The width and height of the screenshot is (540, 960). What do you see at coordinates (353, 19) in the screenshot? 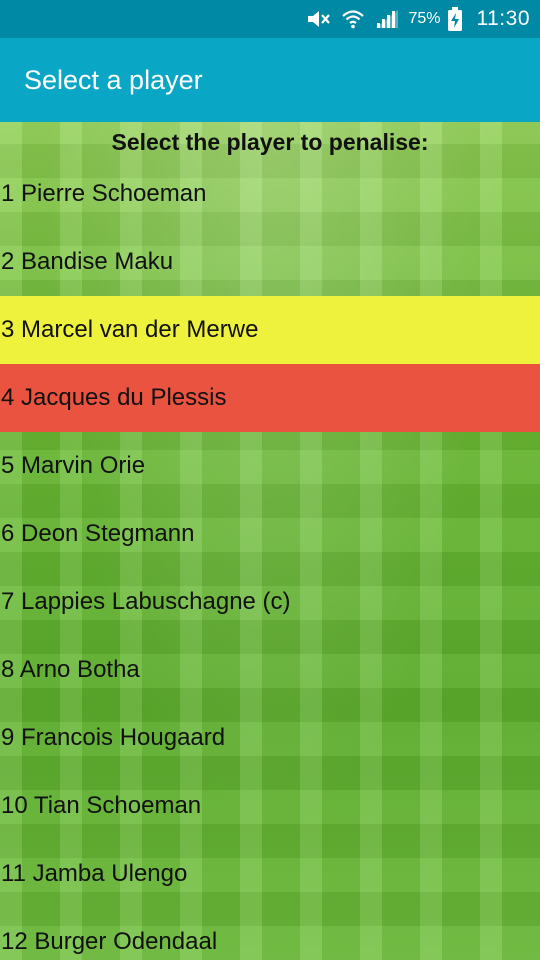
I see `wifi-icon` at bounding box center [353, 19].